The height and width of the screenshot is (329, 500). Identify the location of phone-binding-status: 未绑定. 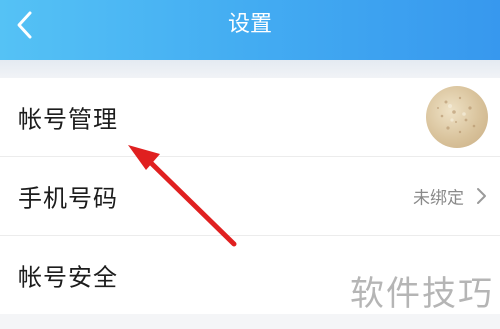
(438, 198).